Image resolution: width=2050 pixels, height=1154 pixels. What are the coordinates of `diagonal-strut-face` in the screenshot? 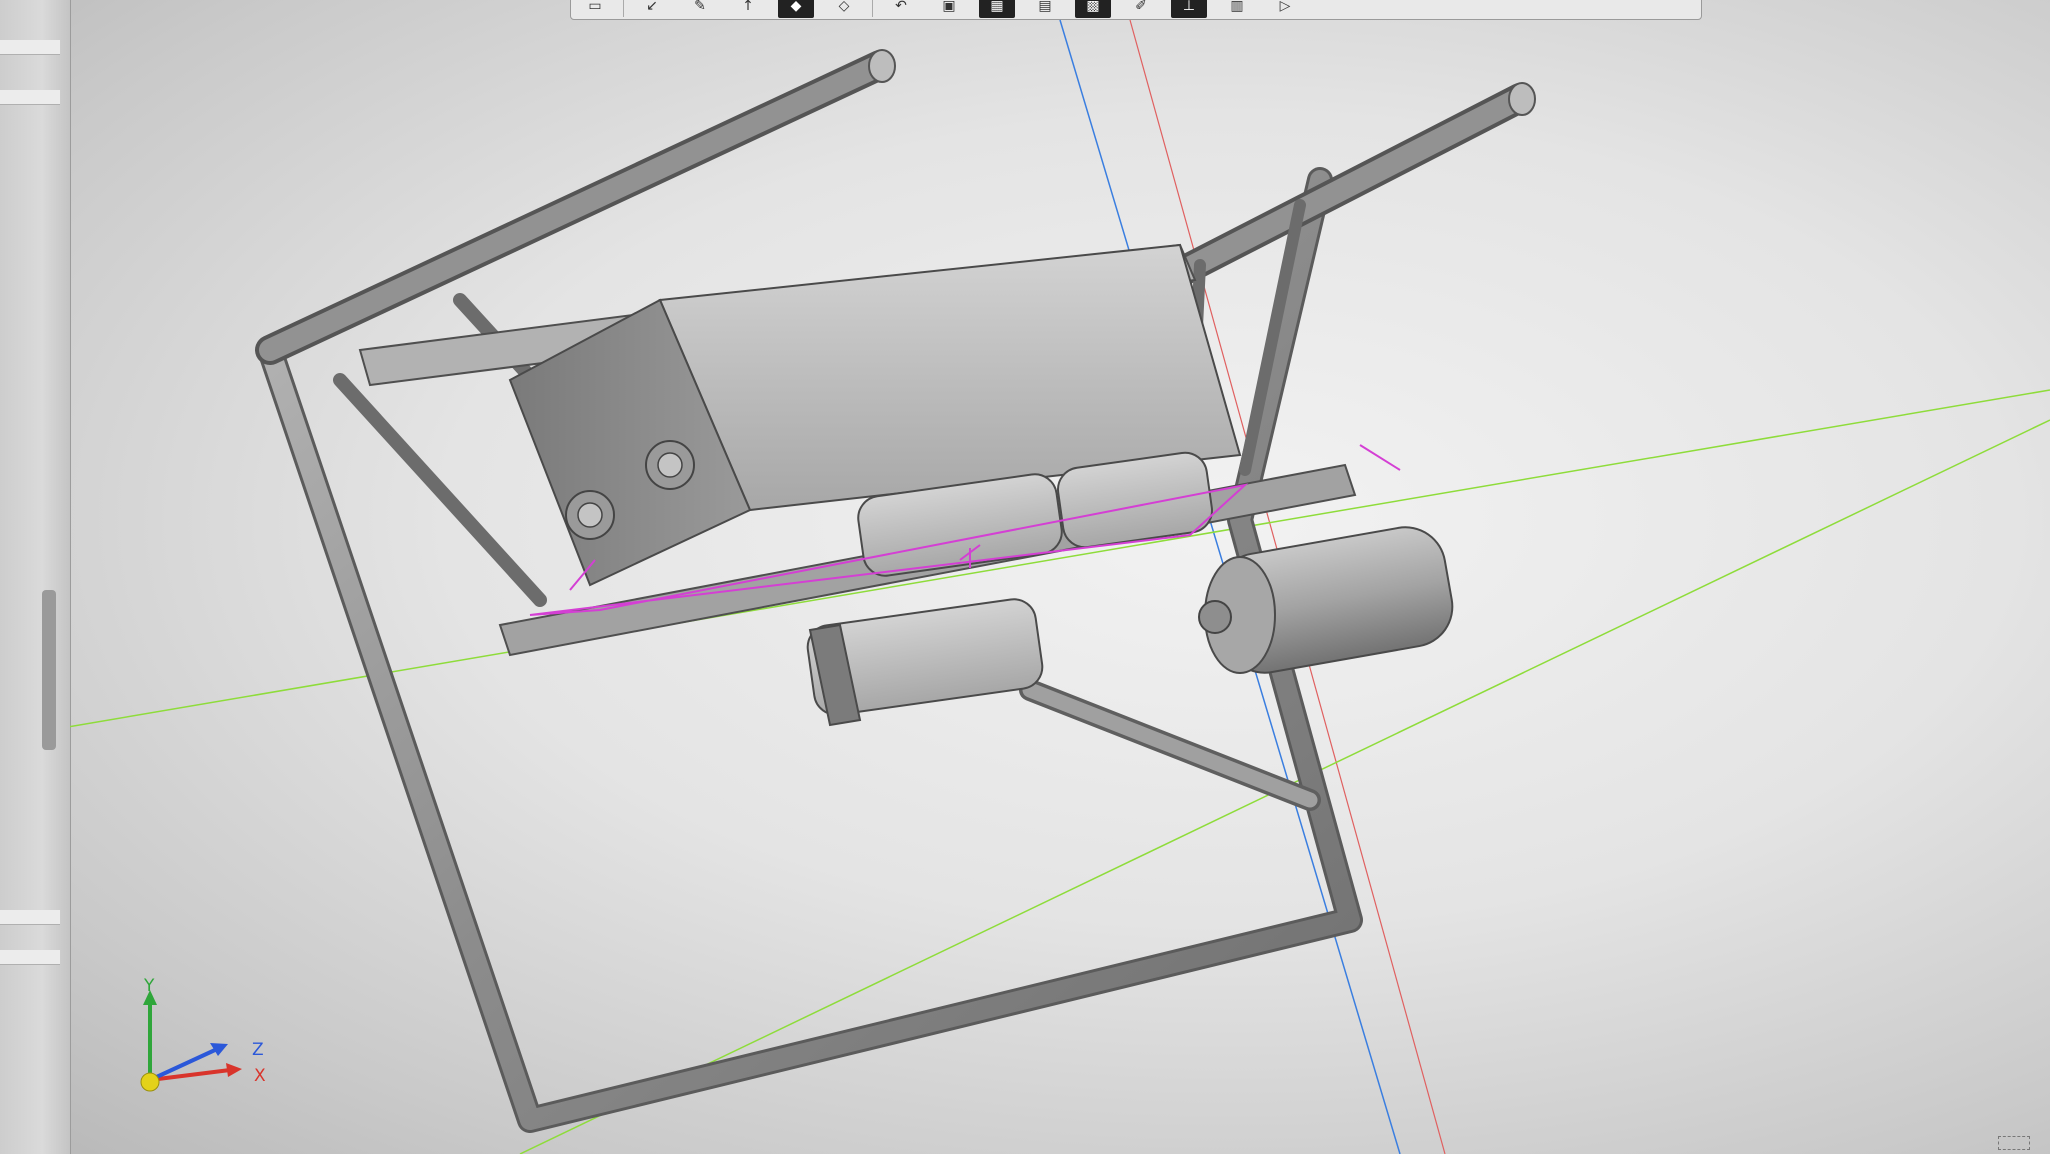 It's located at (1170, 745).